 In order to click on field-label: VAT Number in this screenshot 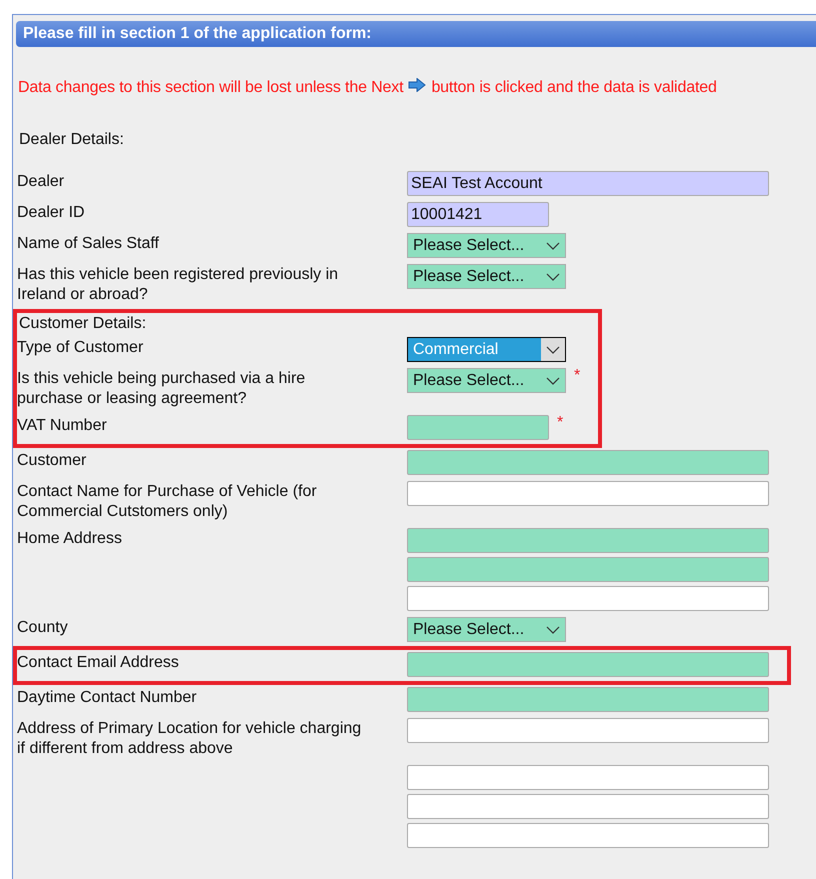, I will do `click(62, 426)`.